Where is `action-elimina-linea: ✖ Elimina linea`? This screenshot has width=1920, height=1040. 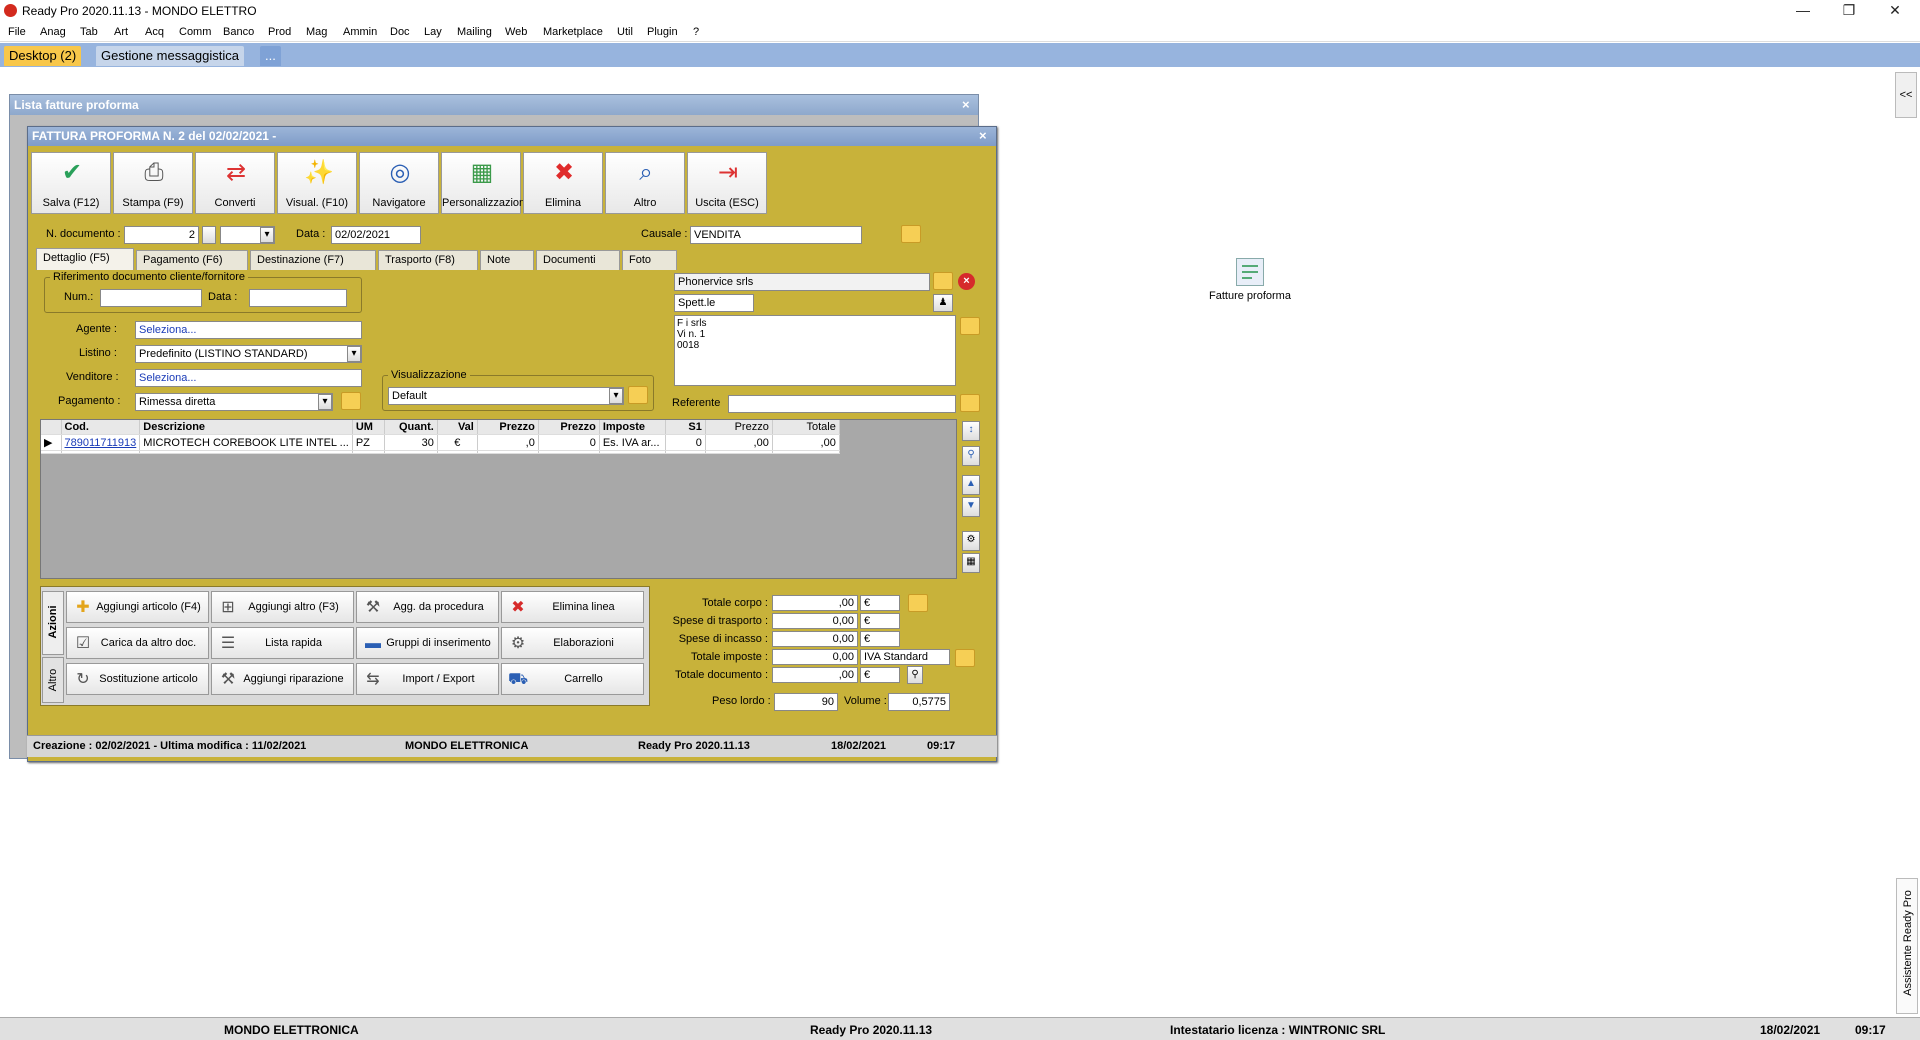 action-elimina-linea: ✖ Elimina linea is located at coordinates (572, 607).